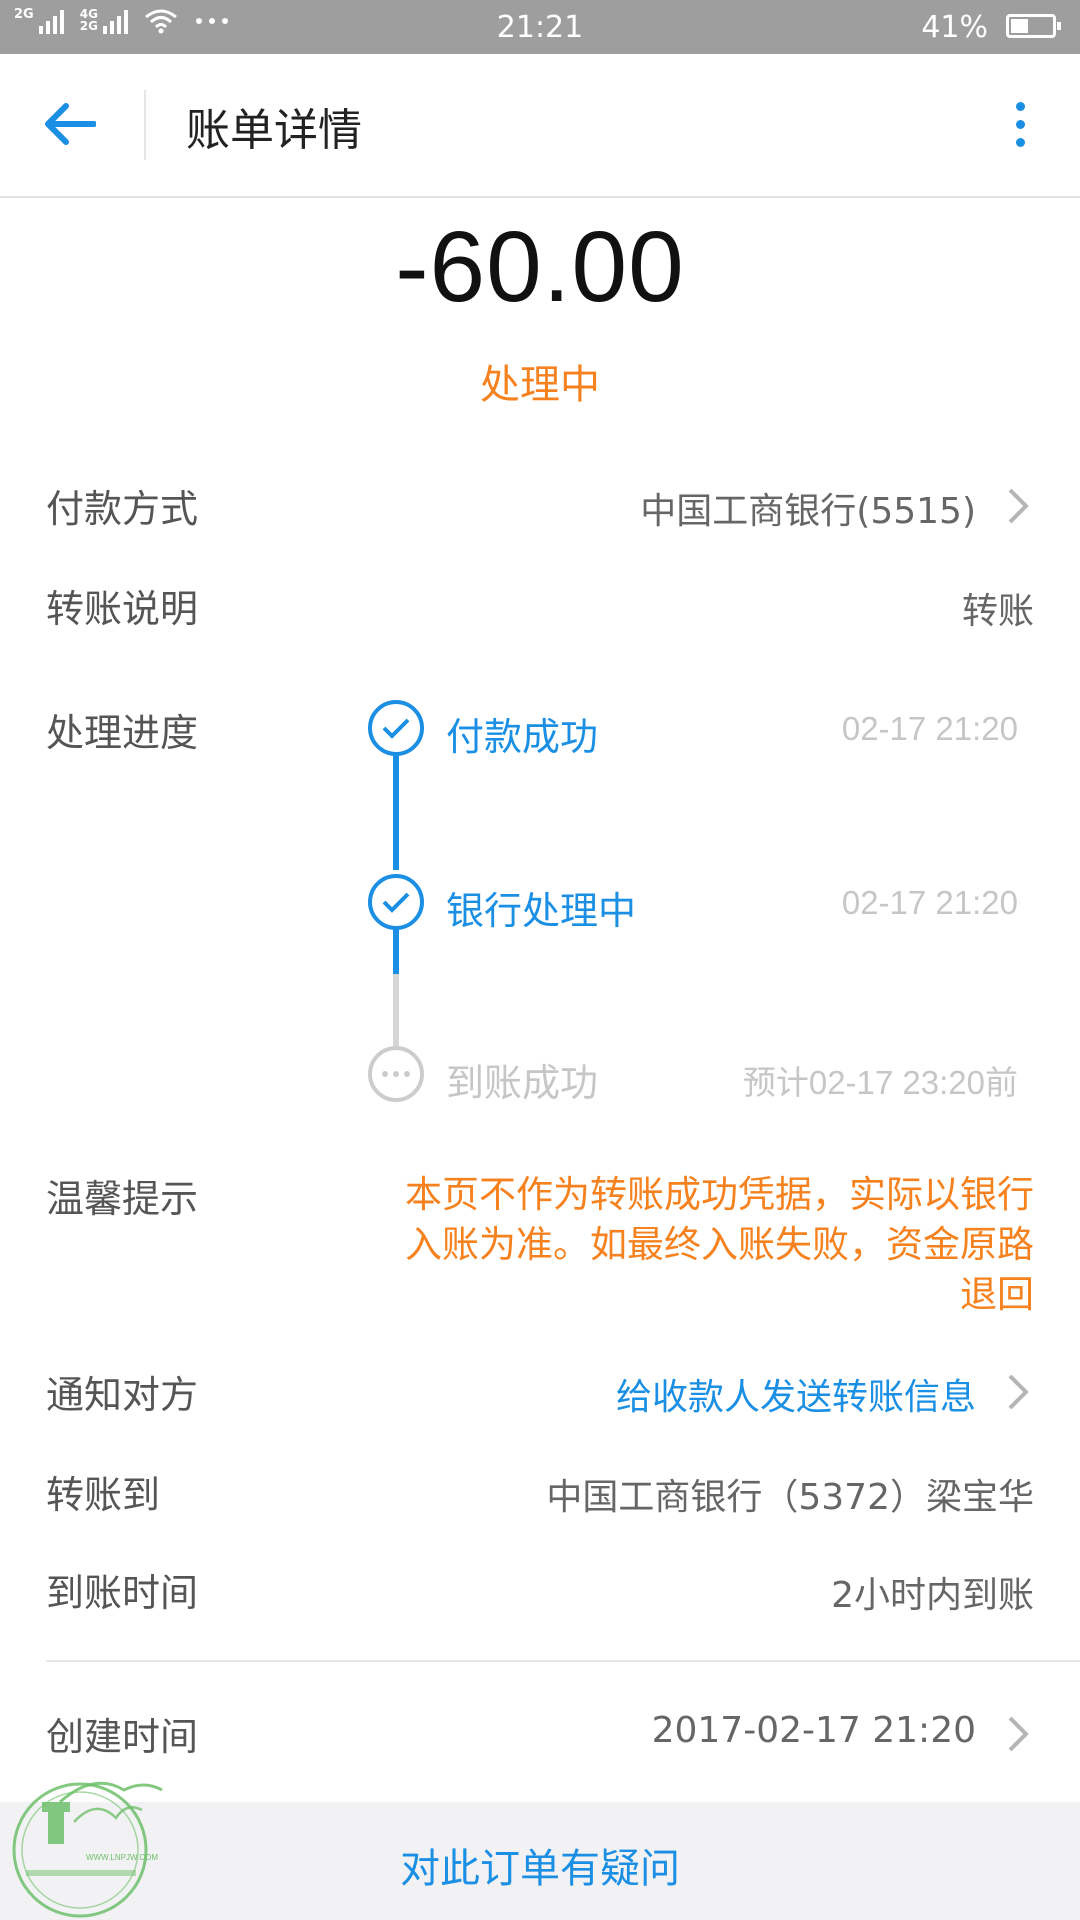 The image size is (1080, 1920). I want to click on more-vertical-icon, so click(1020, 106).